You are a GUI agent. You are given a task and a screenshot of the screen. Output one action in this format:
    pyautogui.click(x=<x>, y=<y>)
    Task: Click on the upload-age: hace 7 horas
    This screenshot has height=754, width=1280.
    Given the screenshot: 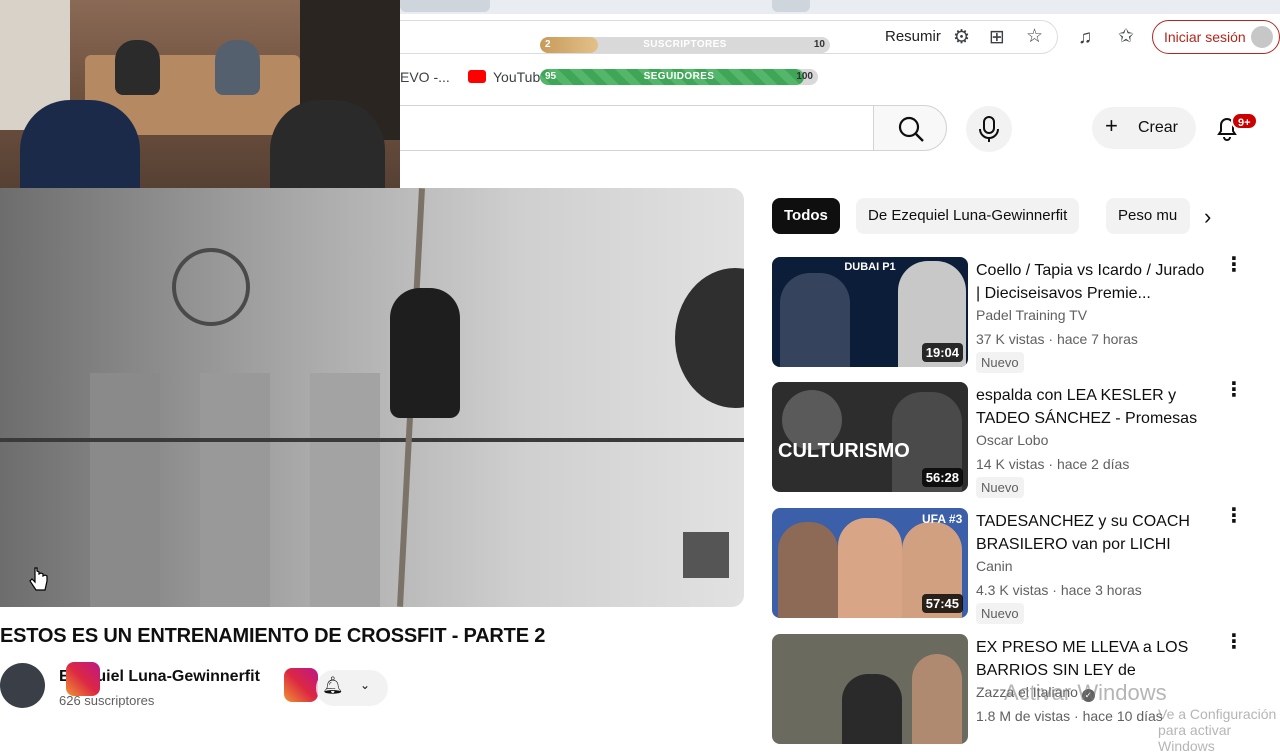 What is the action you would take?
    pyautogui.click(x=1097, y=339)
    